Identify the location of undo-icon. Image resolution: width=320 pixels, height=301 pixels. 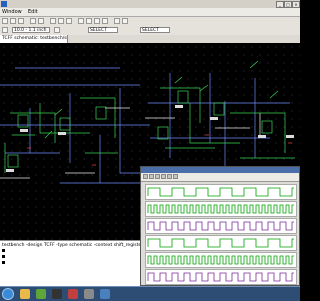
(33, 21).